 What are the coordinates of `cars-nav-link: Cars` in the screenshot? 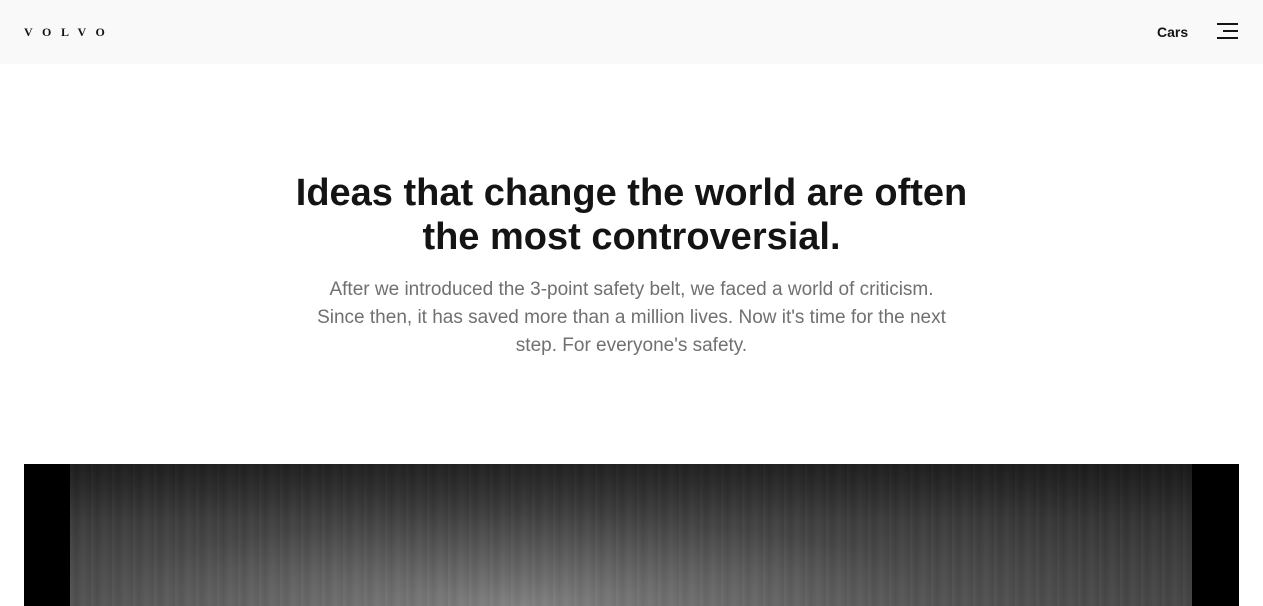 It's located at (1172, 32).